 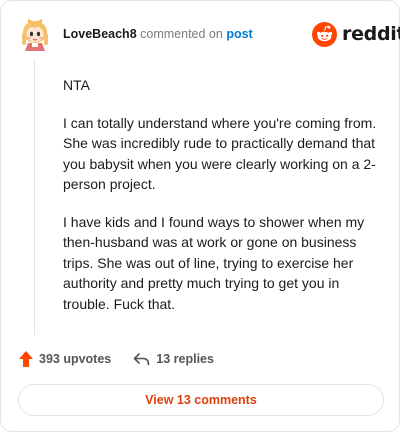 I want to click on post-link: post, so click(x=239, y=34).